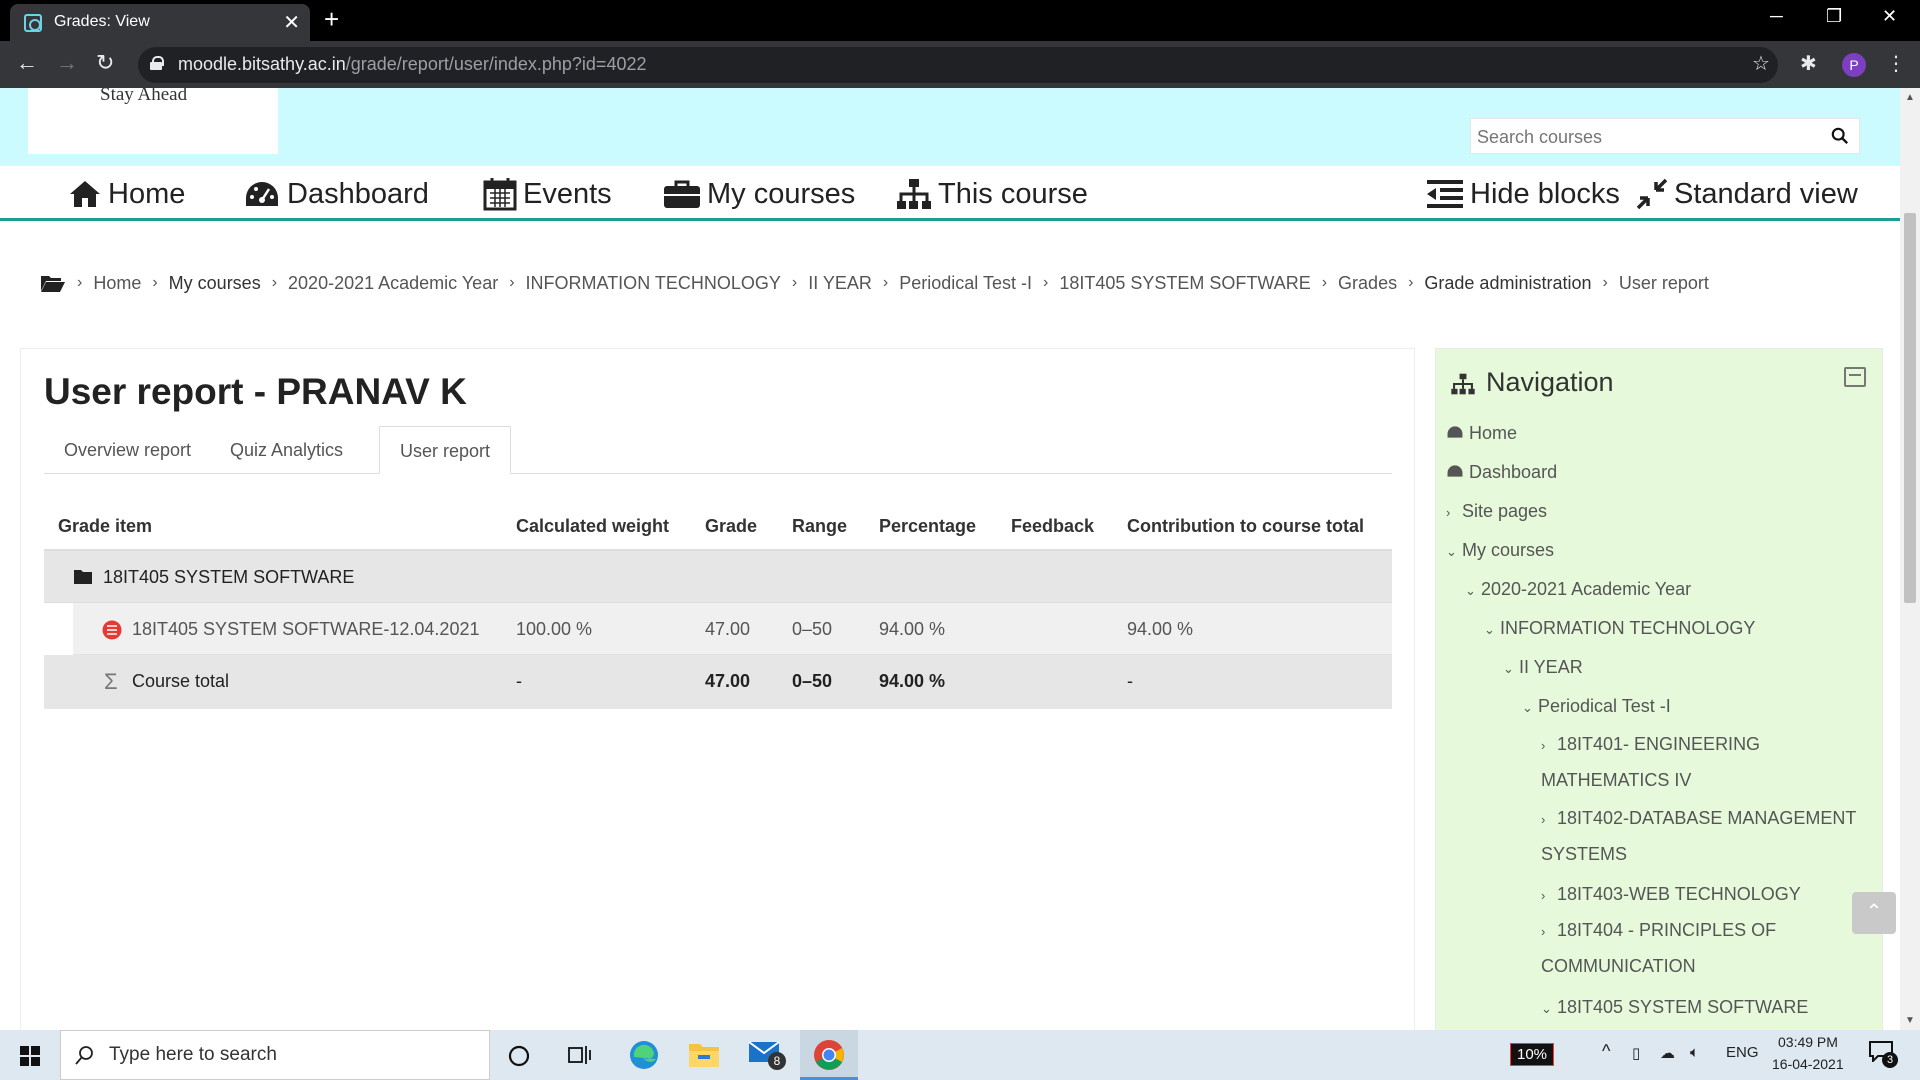  I want to click on reload-icon: ↻, so click(105, 63).